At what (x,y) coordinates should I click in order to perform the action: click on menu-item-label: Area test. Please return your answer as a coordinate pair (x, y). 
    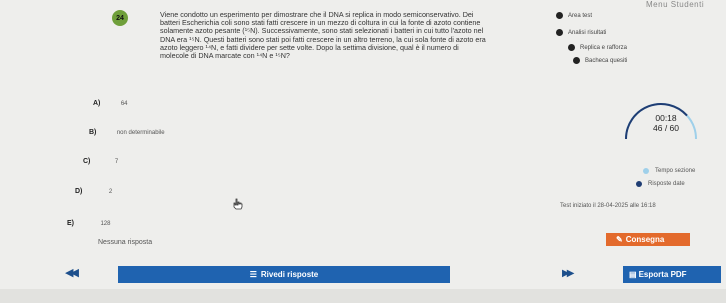
    Looking at the image, I should click on (580, 15).